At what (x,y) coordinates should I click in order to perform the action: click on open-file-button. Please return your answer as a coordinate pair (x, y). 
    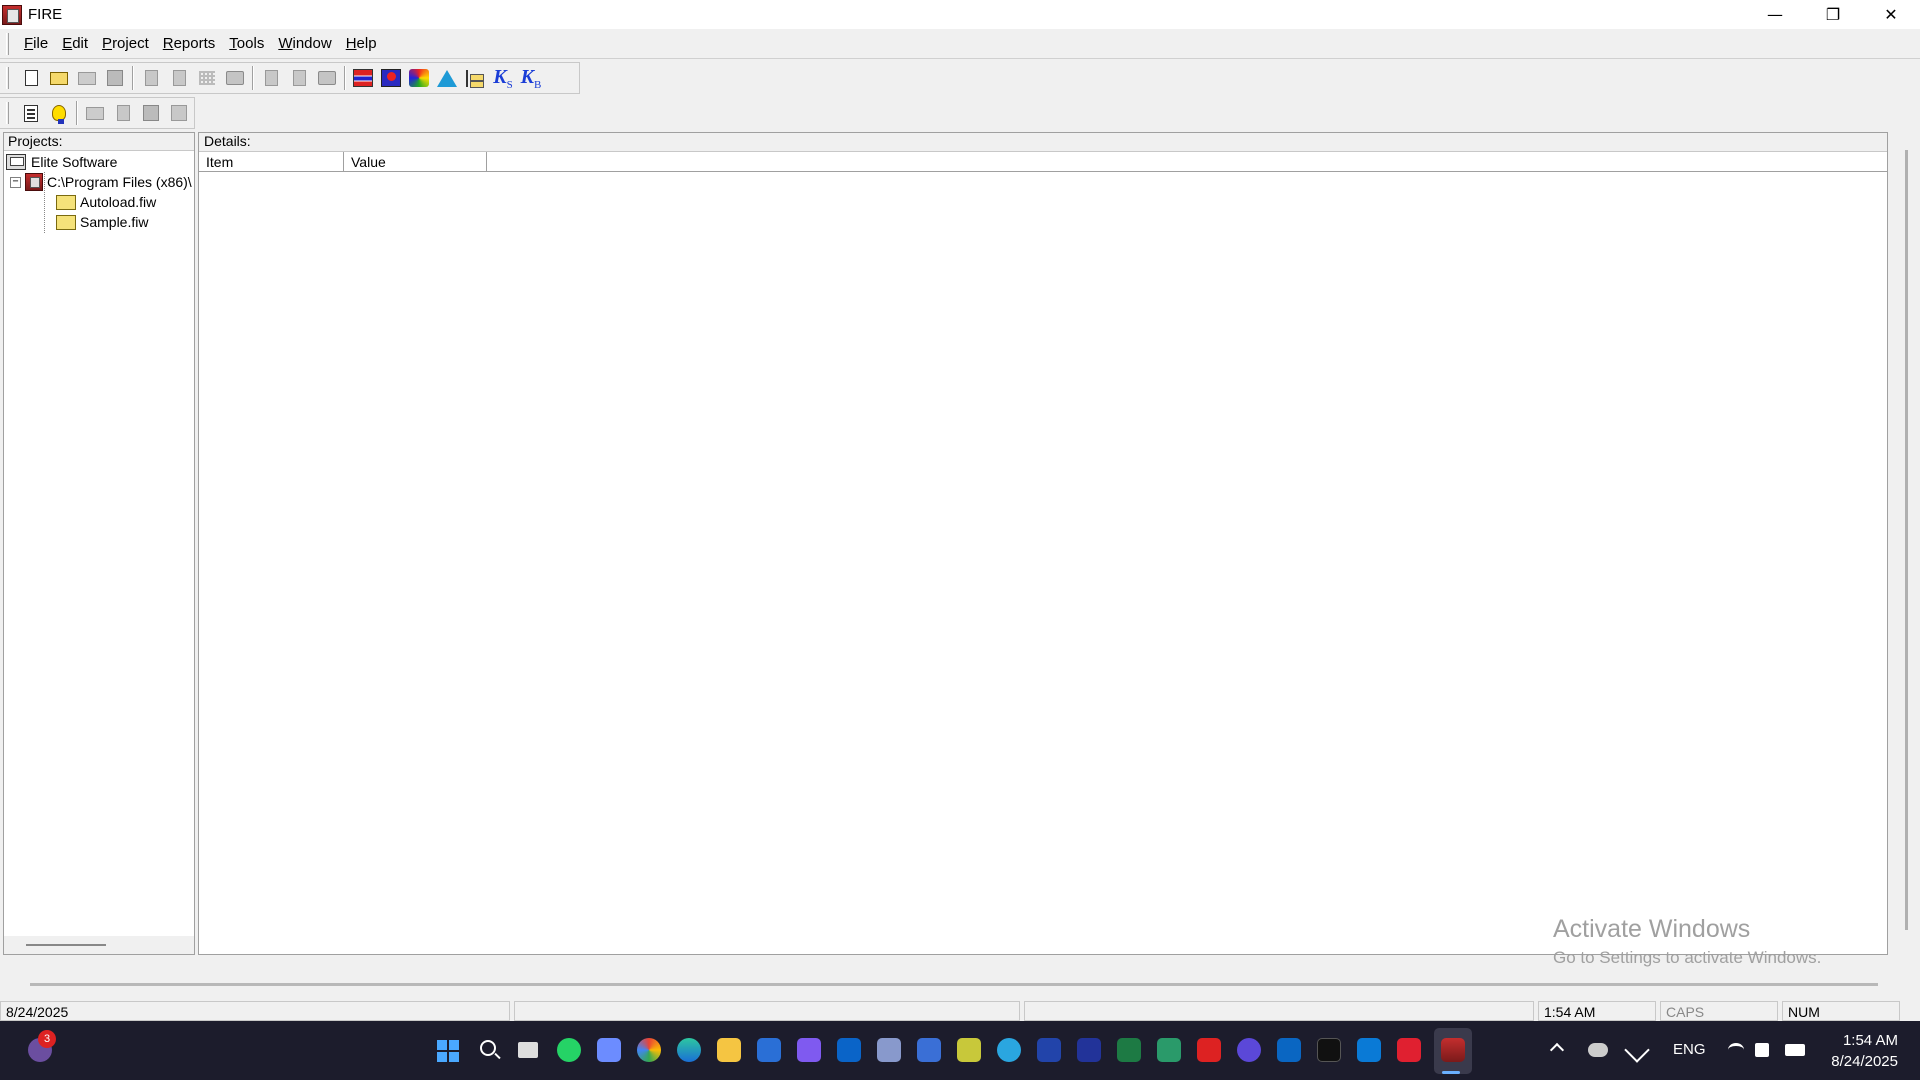
    Looking at the image, I should click on (59, 78).